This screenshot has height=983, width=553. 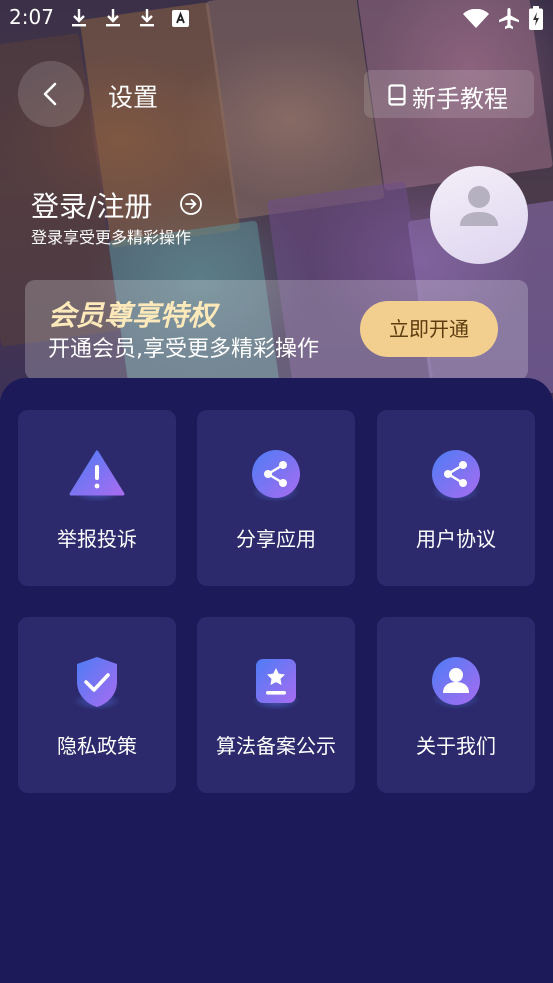 I want to click on menu-item-user-agreement: 用户协议, so click(x=456, y=498).